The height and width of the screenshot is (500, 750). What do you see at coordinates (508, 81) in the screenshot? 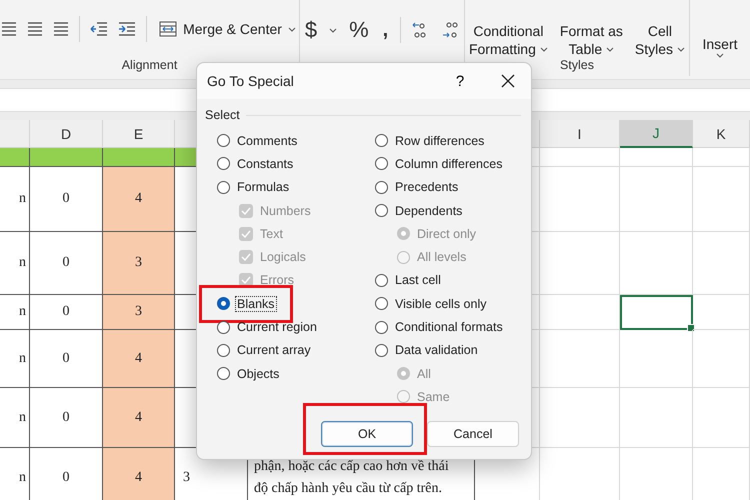
I see `close-icon` at bounding box center [508, 81].